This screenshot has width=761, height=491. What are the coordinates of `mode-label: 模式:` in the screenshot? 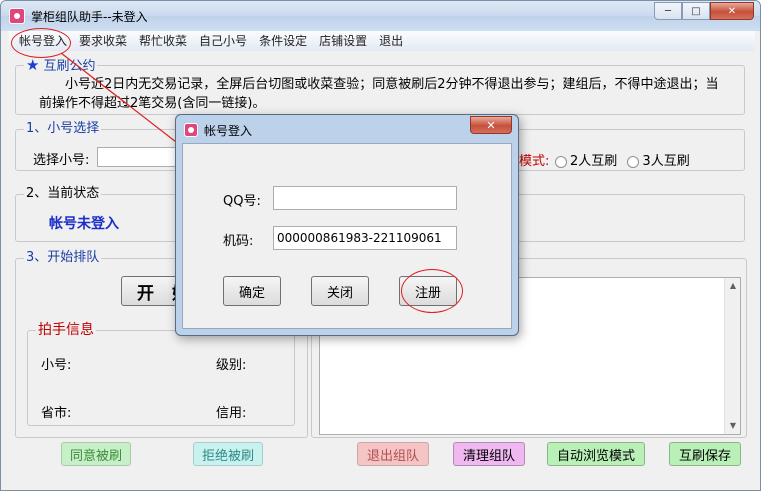 It's located at (534, 161).